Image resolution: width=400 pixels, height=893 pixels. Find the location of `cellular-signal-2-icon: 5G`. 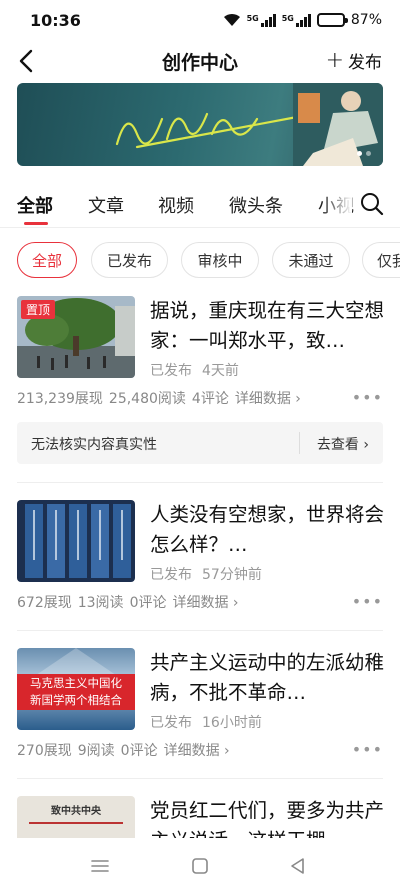

cellular-signal-2-icon: 5G is located at coordinates (296, 20).